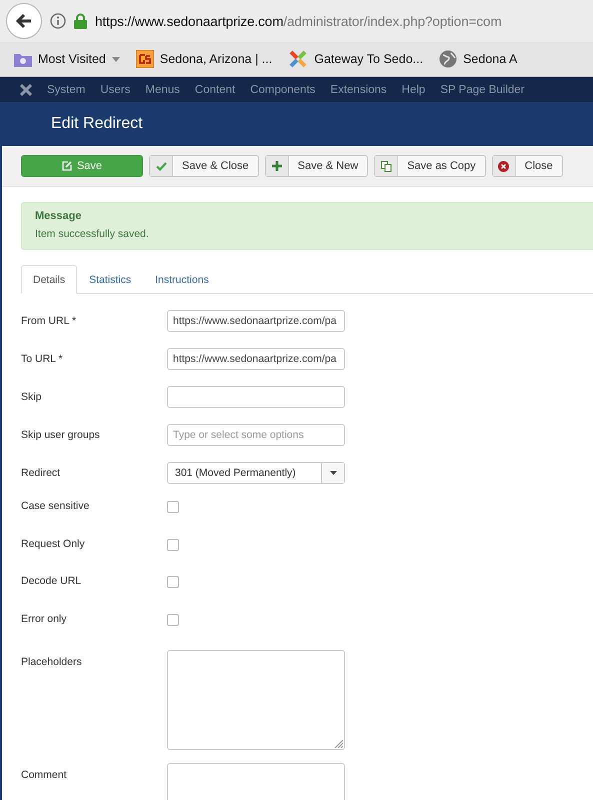 The image size is (593, 800). What do you see at coordinates (448, 59) in the screenshot?
I see `globe-icon` at bounding box center [448, 59].